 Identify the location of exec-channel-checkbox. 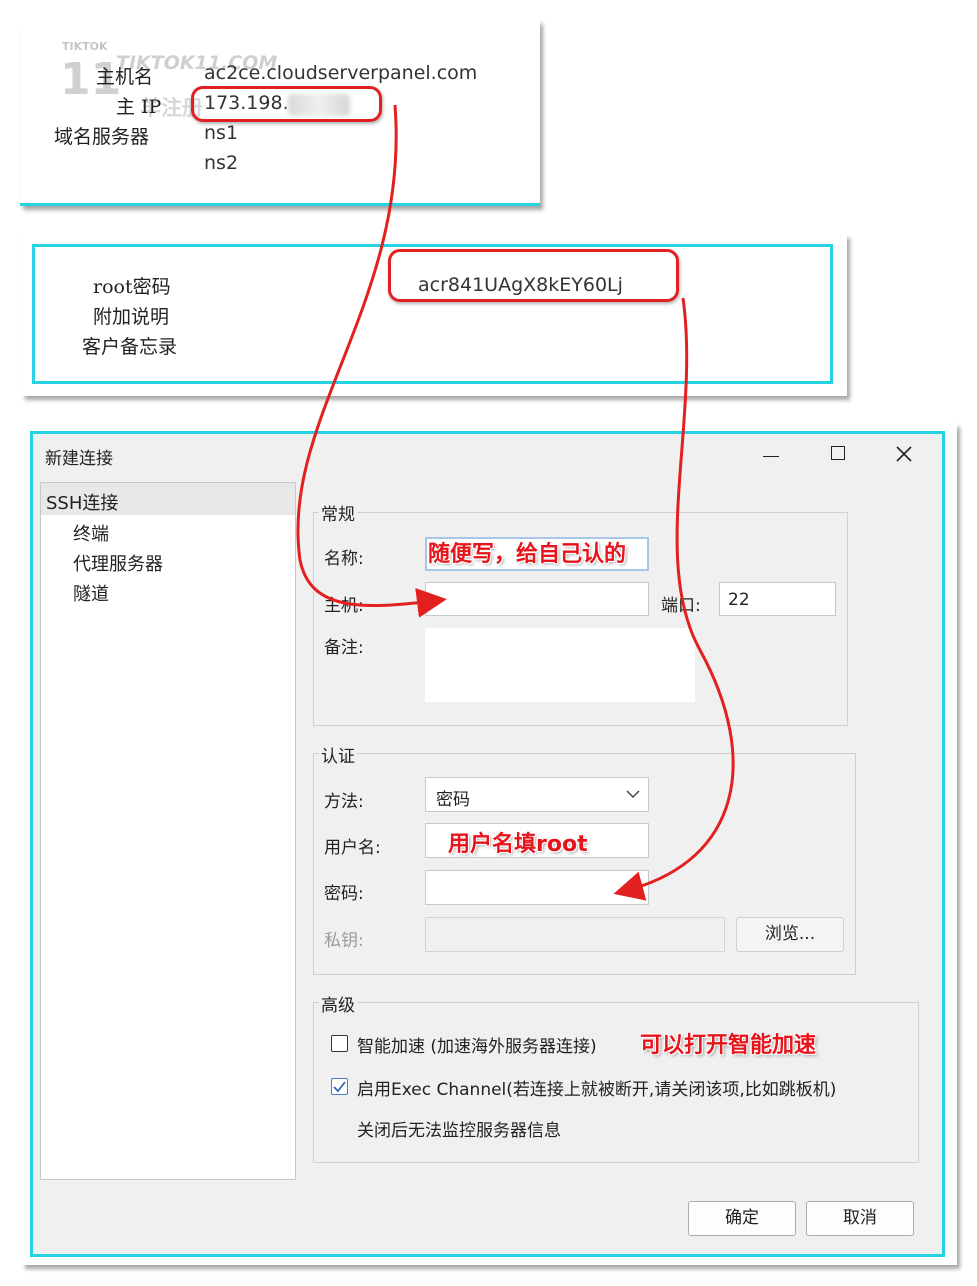
(339, 1086).